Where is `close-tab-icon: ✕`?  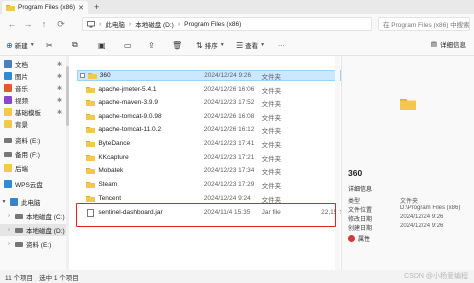 close-tab-icon: ✕ is located at coordinates (81, 8).